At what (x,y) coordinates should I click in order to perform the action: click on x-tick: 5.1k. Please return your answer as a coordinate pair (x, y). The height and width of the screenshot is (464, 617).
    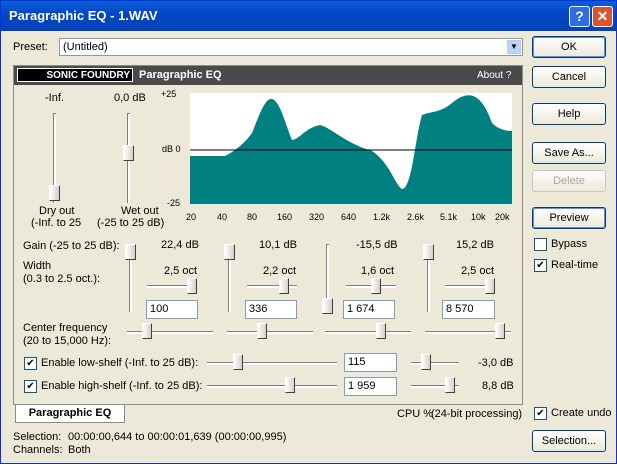
    Looking at the image, I should click on (449, 217).